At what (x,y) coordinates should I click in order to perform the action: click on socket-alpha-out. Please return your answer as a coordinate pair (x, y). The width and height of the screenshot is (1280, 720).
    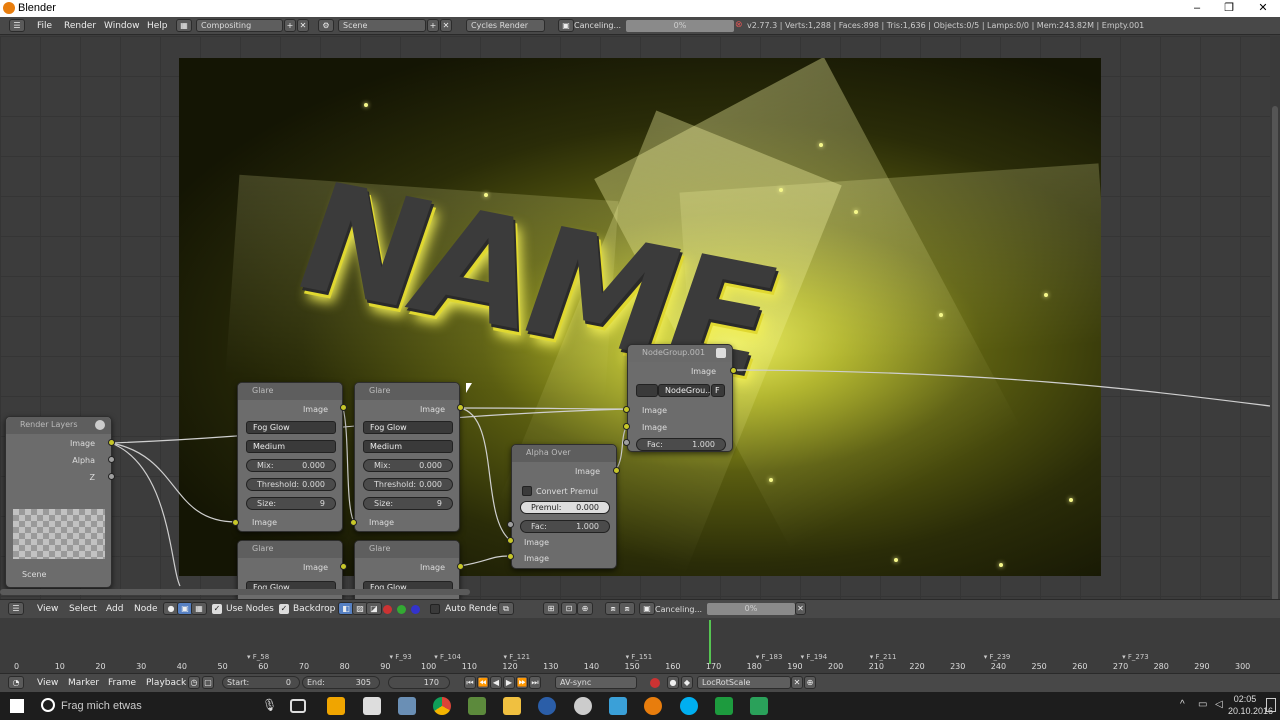
    Looking at the image, I should click on (111, 459).